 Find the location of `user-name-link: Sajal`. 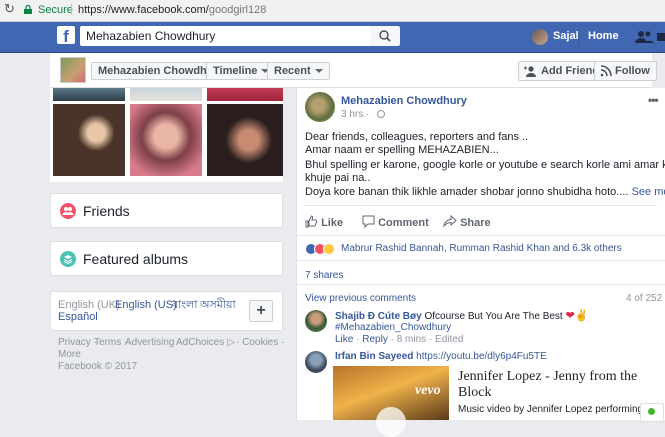

user-name-link: Sajal is located at coordinates (566, 36).